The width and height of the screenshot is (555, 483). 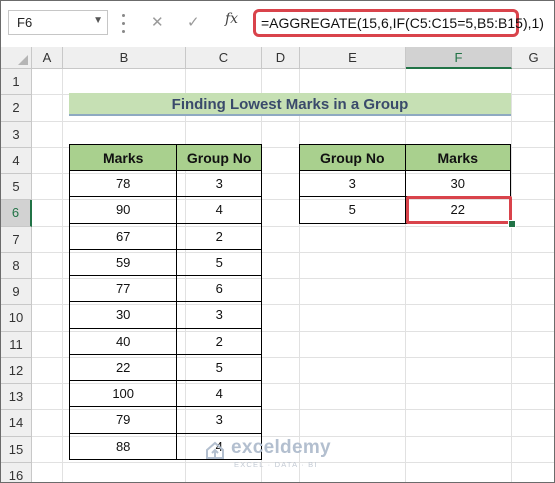 I want to click on watermark-tagline: EXCEL · DATA · BI, so click(x=276, y=464).